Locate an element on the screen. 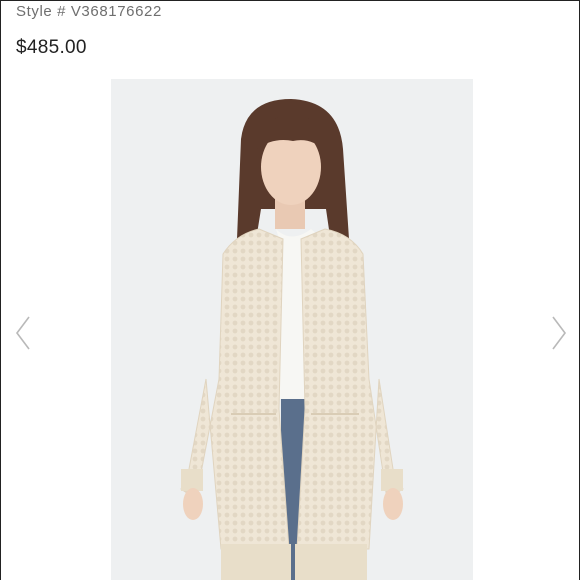 This screenshot has width=580, height=580. chevron-left-icon is located at coordinates (23, 333).